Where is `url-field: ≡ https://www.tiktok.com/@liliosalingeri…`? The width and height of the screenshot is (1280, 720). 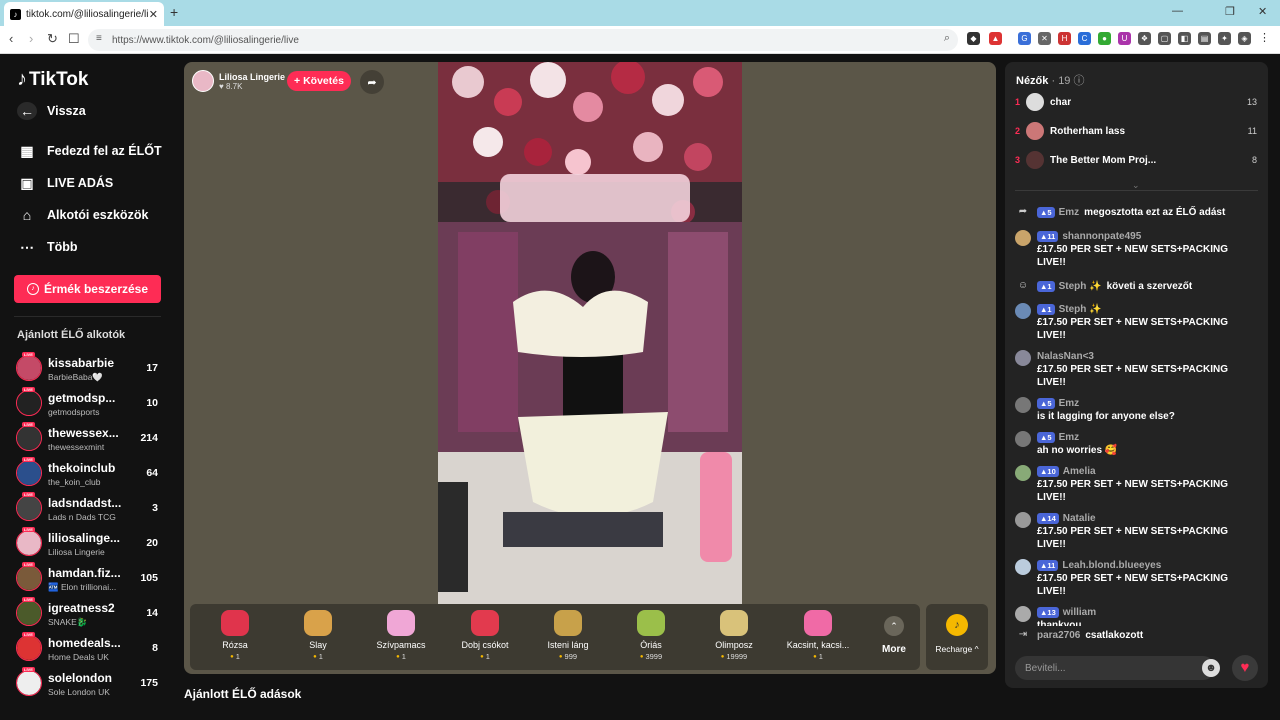 url-field: ≡ https://www.tiktok.com/@liliosalingeri… is located at coordinates (523, 40).